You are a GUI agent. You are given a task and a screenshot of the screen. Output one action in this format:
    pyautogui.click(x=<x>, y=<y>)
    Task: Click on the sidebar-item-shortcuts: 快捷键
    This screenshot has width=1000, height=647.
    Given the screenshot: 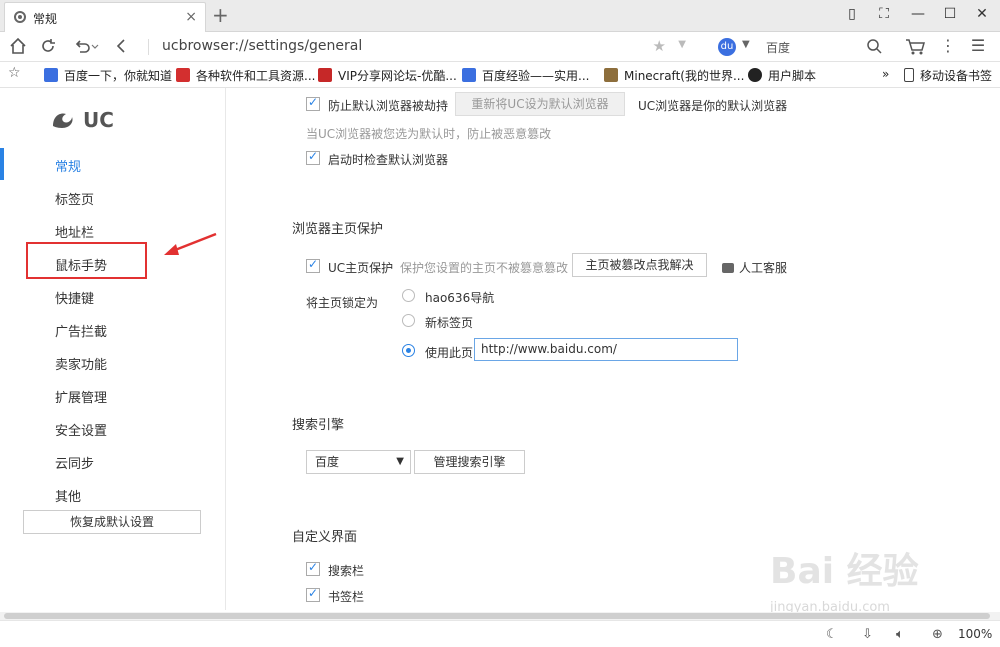 What is the action you would take?
    pyautogui.click(x=74, y=297)
    